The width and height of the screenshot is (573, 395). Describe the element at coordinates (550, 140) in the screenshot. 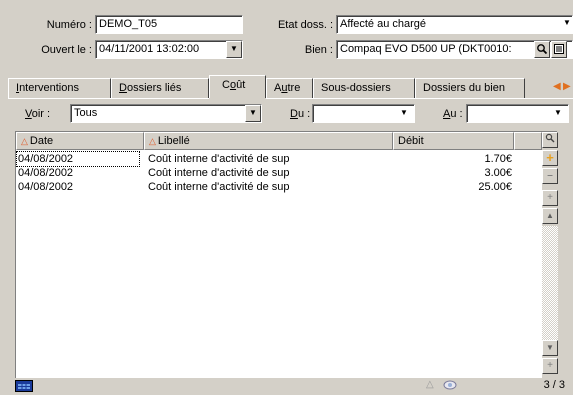

I see `magnifier-icon` at that location.